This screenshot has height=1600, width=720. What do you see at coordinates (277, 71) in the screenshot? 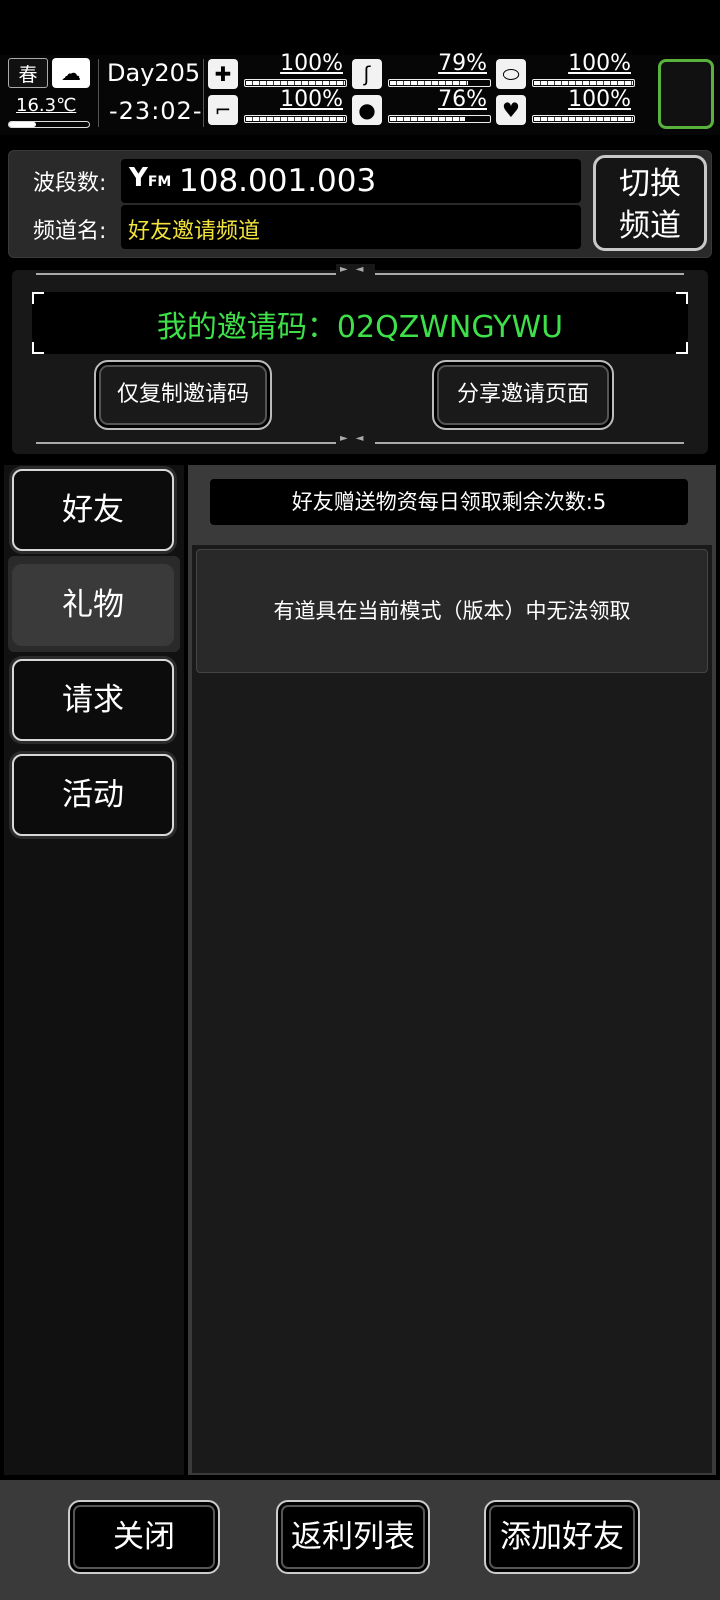
I see `stat-medkit: ✚ 100%` at bounding box center [277, 71].